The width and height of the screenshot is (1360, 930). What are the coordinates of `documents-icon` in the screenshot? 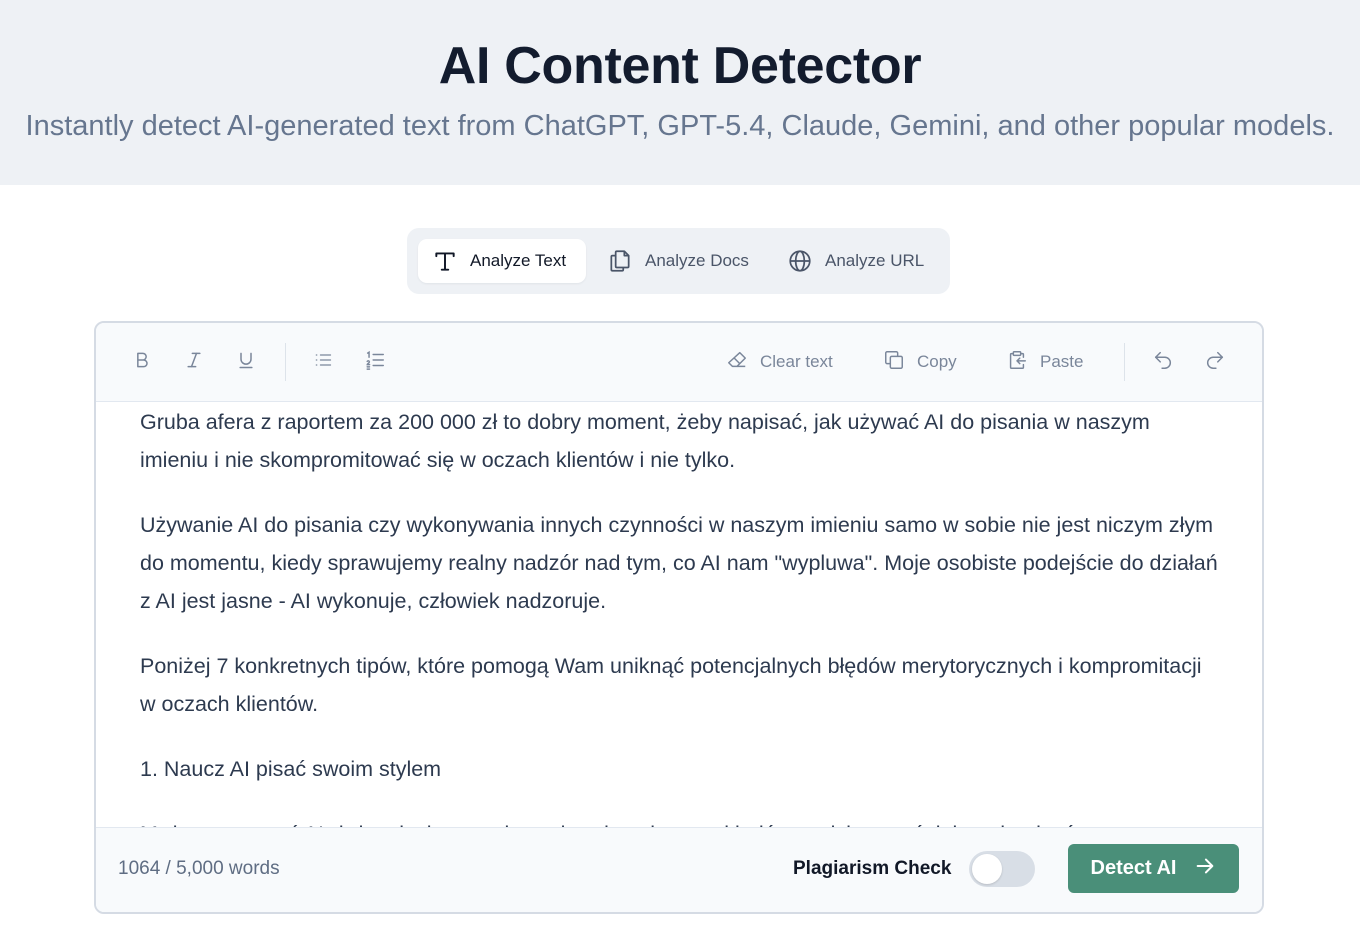 It's located at (620, 261).